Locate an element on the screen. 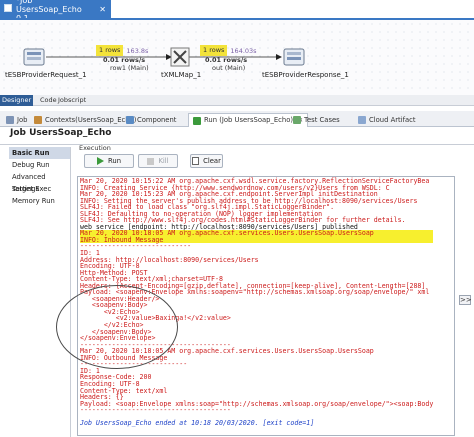 The width and height of the screenshot is (474, 437). kill-button-label: Kill is located at coordinates (163, 161).